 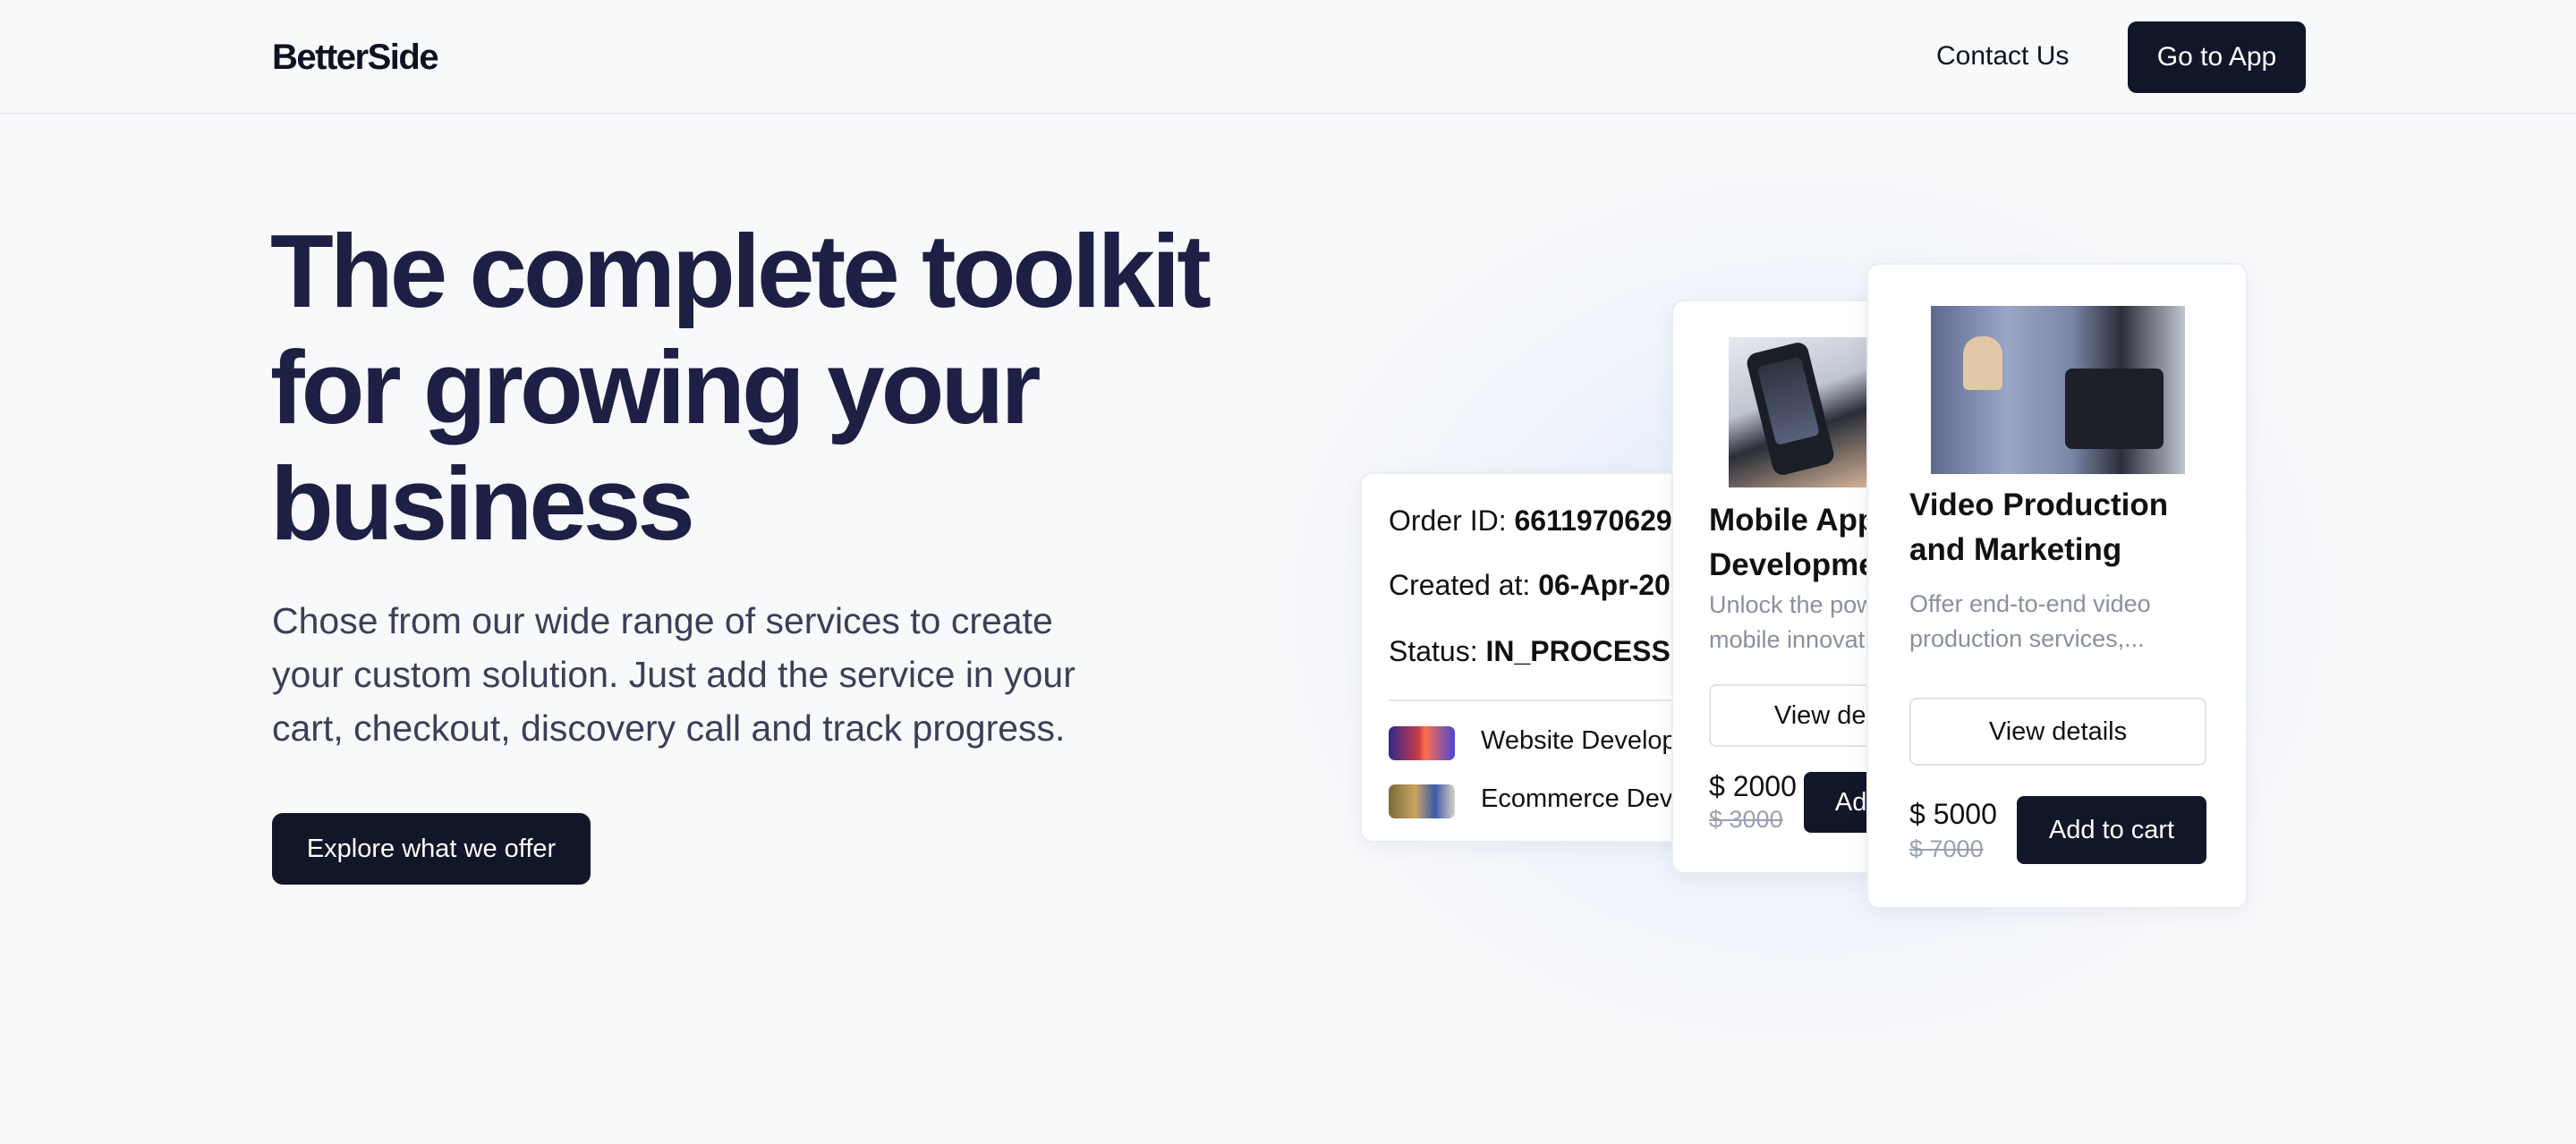 I want to click on status-value: IN_PROCESS, so click(x=1578, y=651).